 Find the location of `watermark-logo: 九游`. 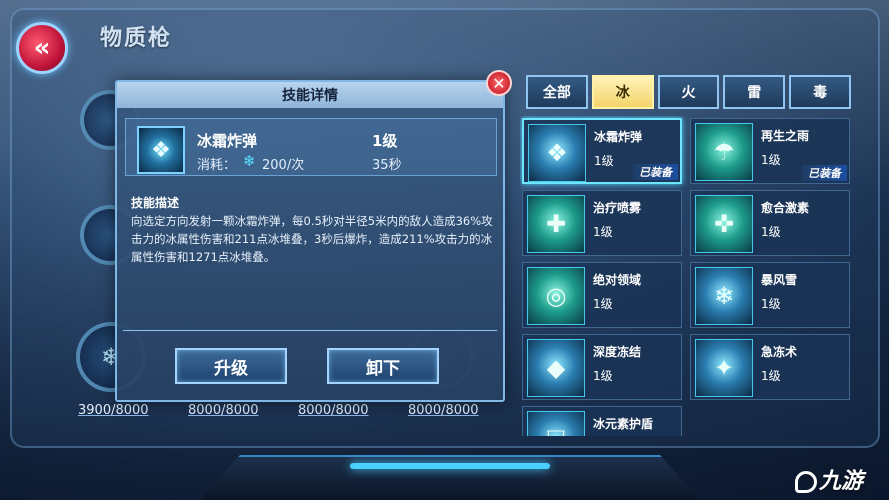

watermark-logo: 九游 is located at coordinates (829, 479).